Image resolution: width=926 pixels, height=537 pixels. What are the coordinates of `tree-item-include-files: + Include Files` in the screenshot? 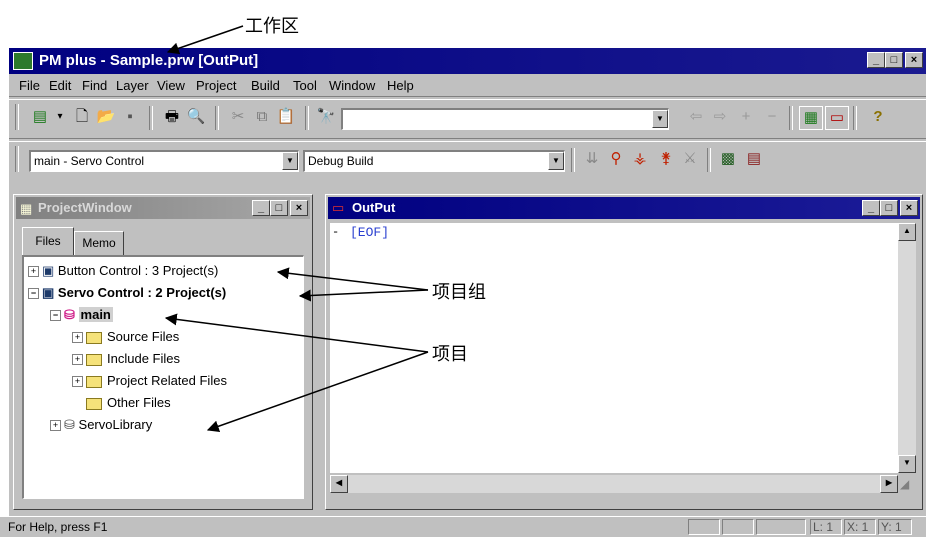 It's located at (126, 359).